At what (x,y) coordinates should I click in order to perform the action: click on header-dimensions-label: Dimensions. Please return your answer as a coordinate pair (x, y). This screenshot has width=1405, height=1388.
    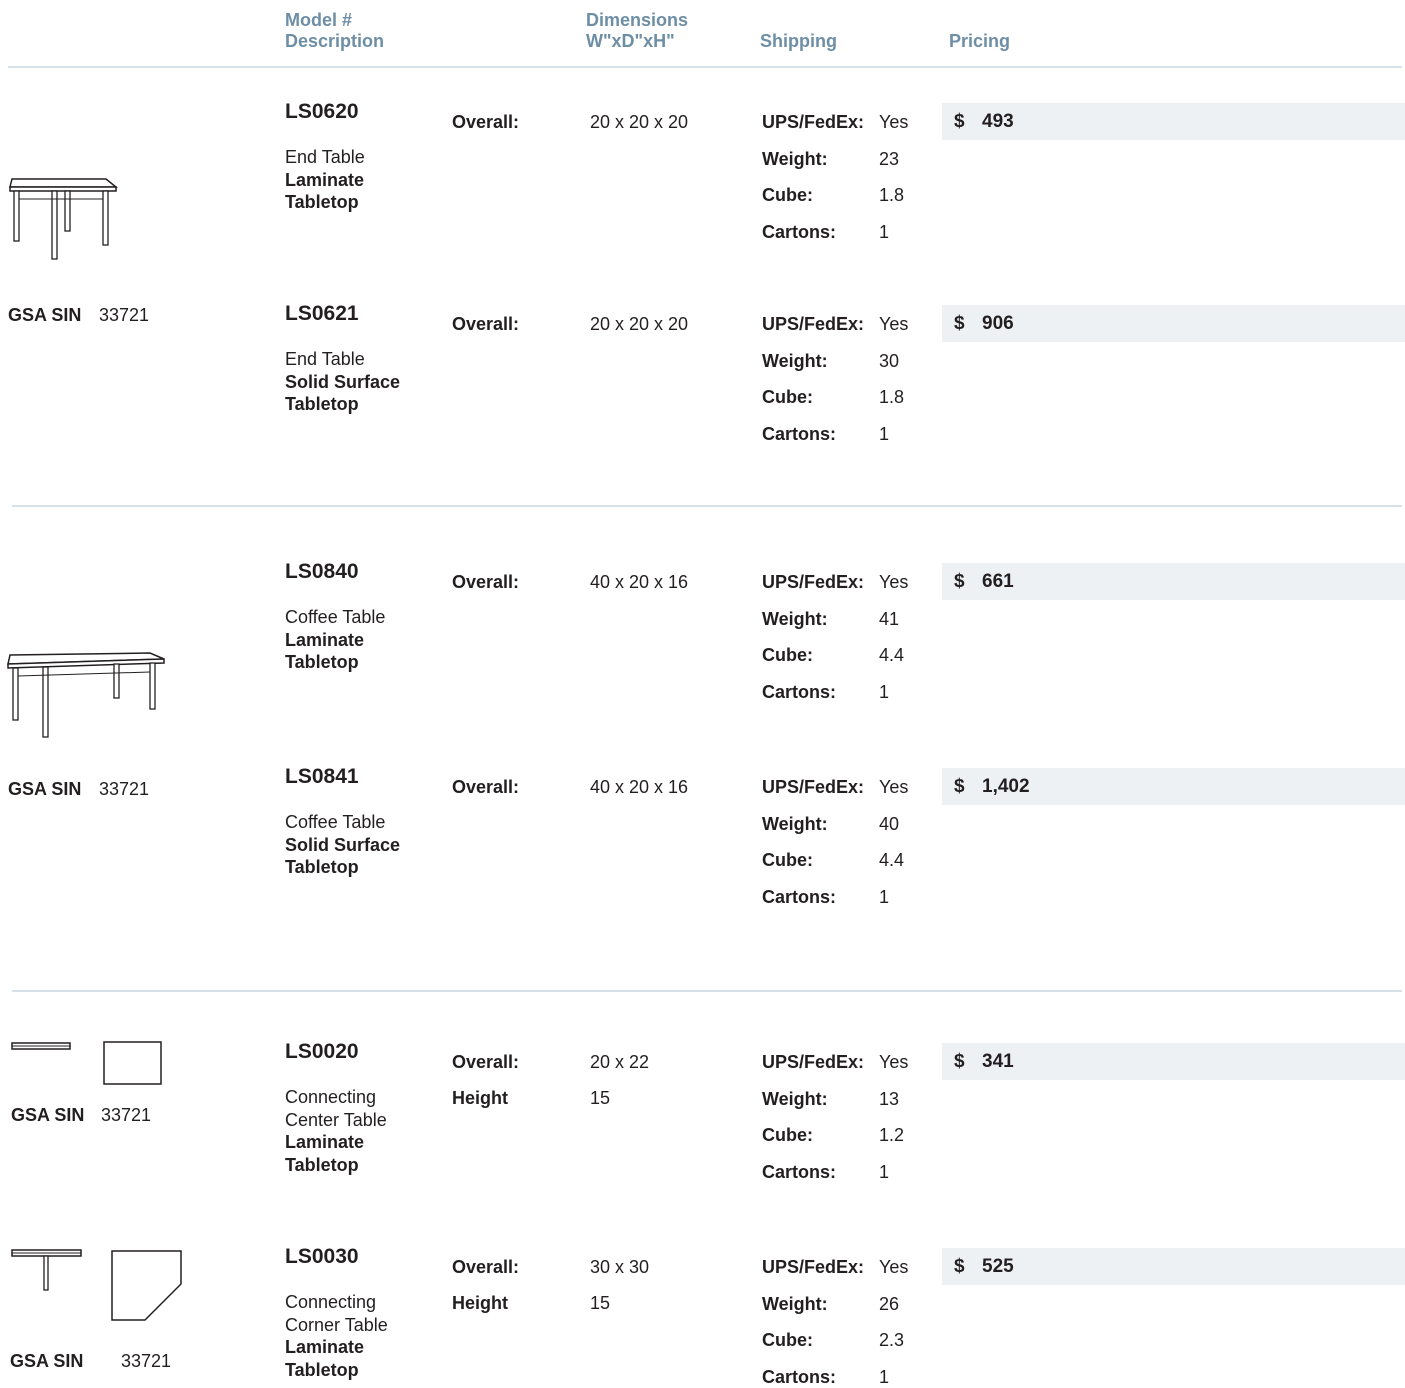
    Looking at the image, I should click on (637, 20).